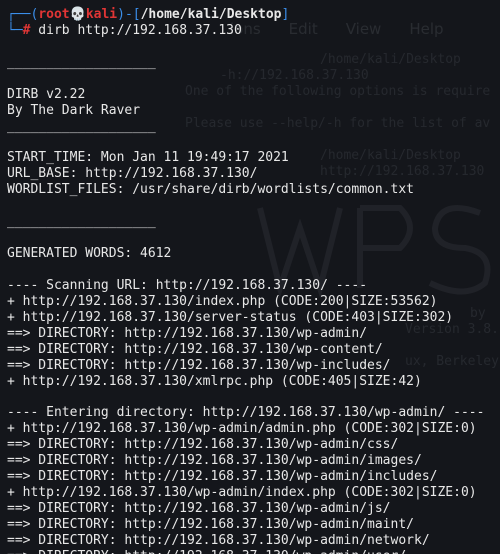  I want to click on prompt-frame-end: ], so click(285, 14).